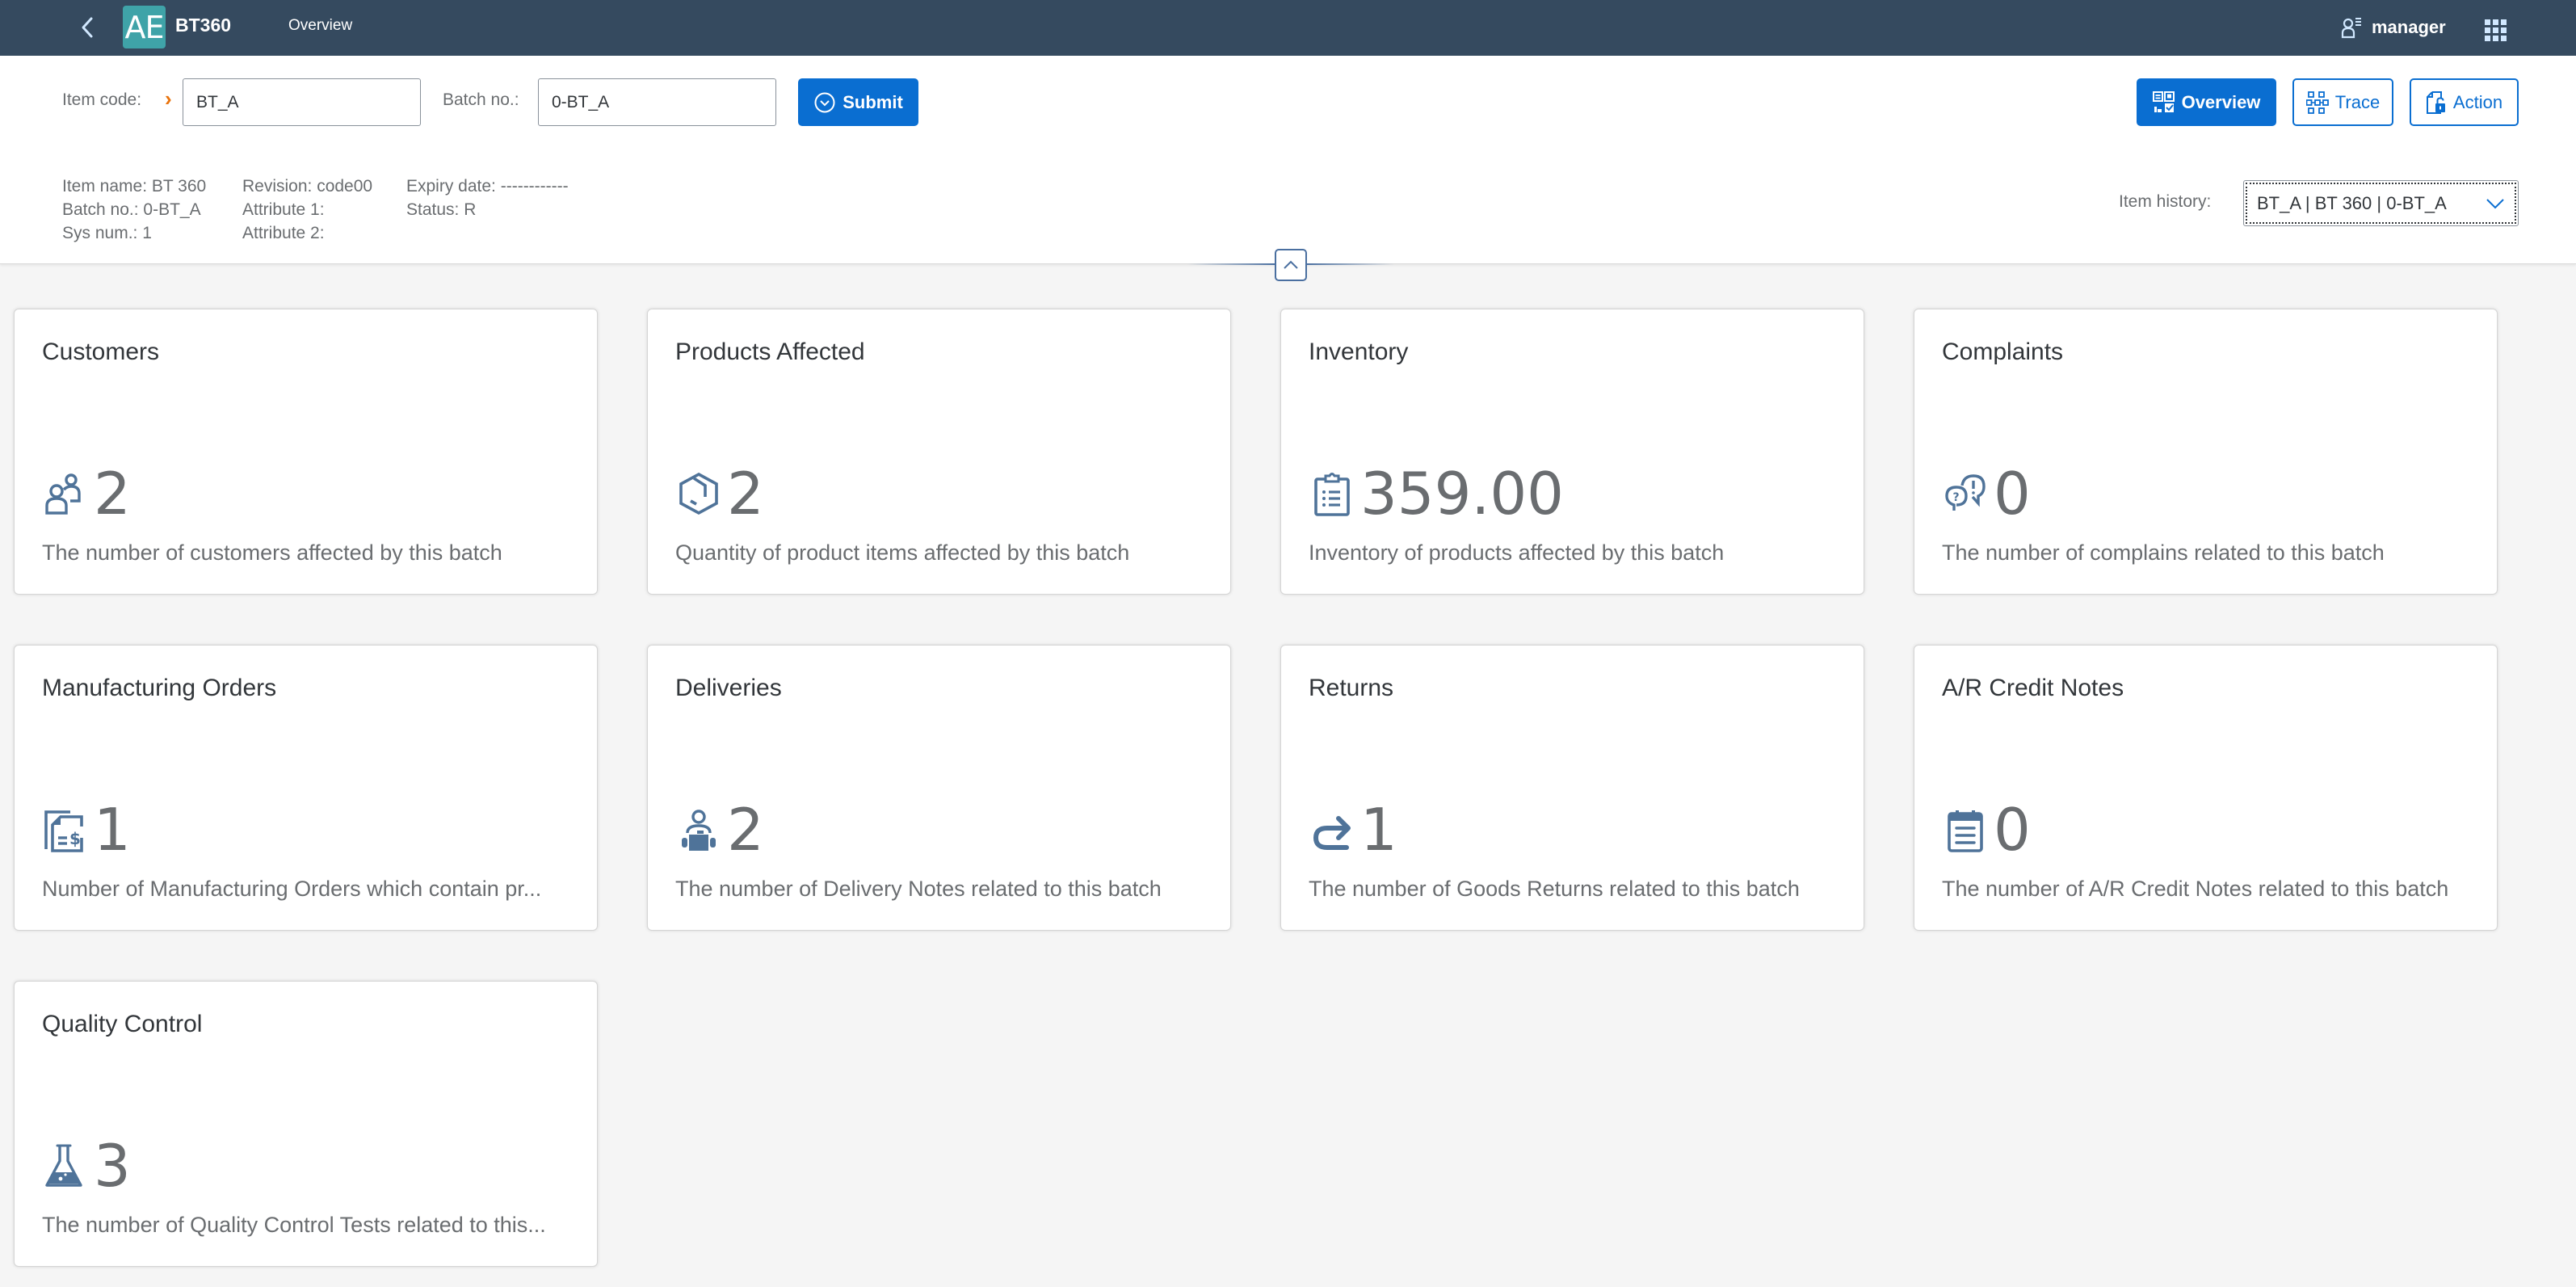  Describe the element at coordinates (65, 829) in the screenshot. I see `document-dollar-icon: $` at that location.